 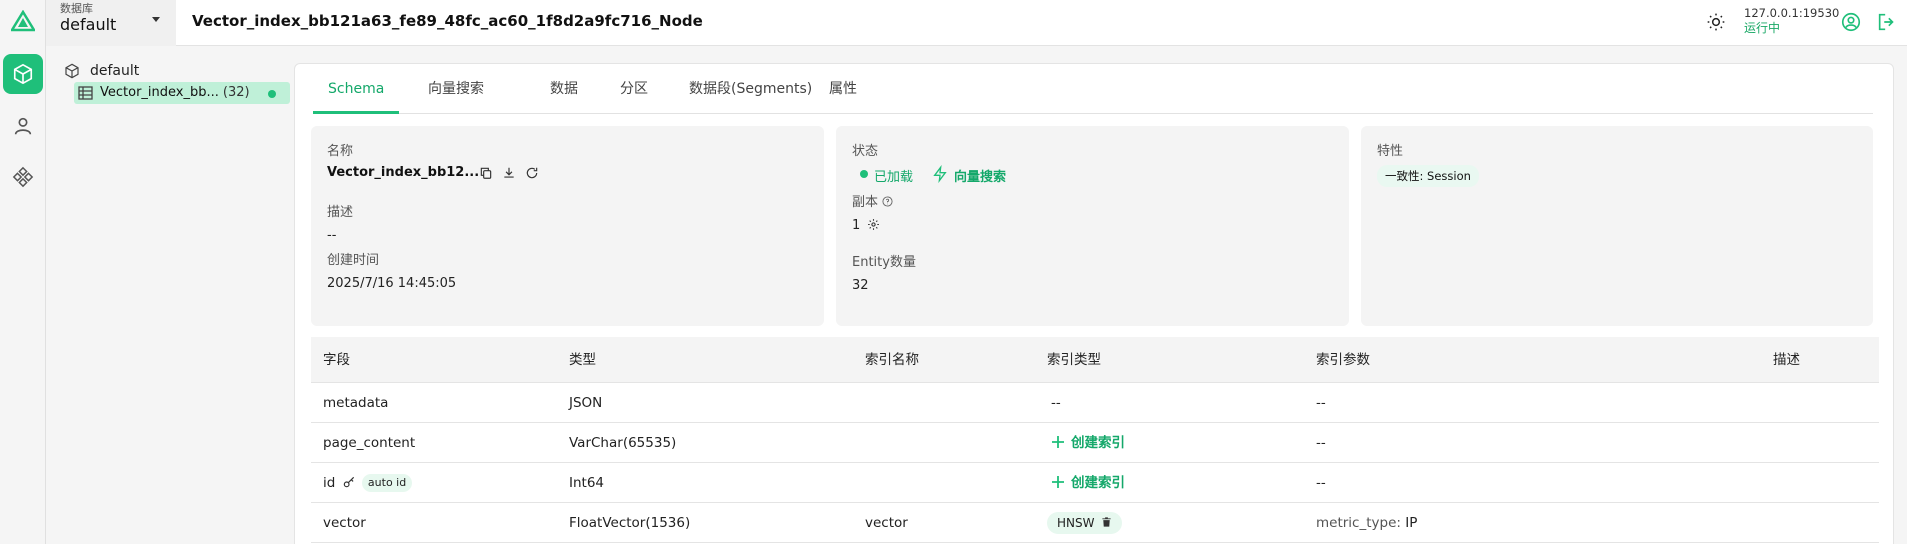 What do you see at coordinates (23, 22) in the screenshot?
I see `milvus-logo-icon` at bounding box center [23, 22].